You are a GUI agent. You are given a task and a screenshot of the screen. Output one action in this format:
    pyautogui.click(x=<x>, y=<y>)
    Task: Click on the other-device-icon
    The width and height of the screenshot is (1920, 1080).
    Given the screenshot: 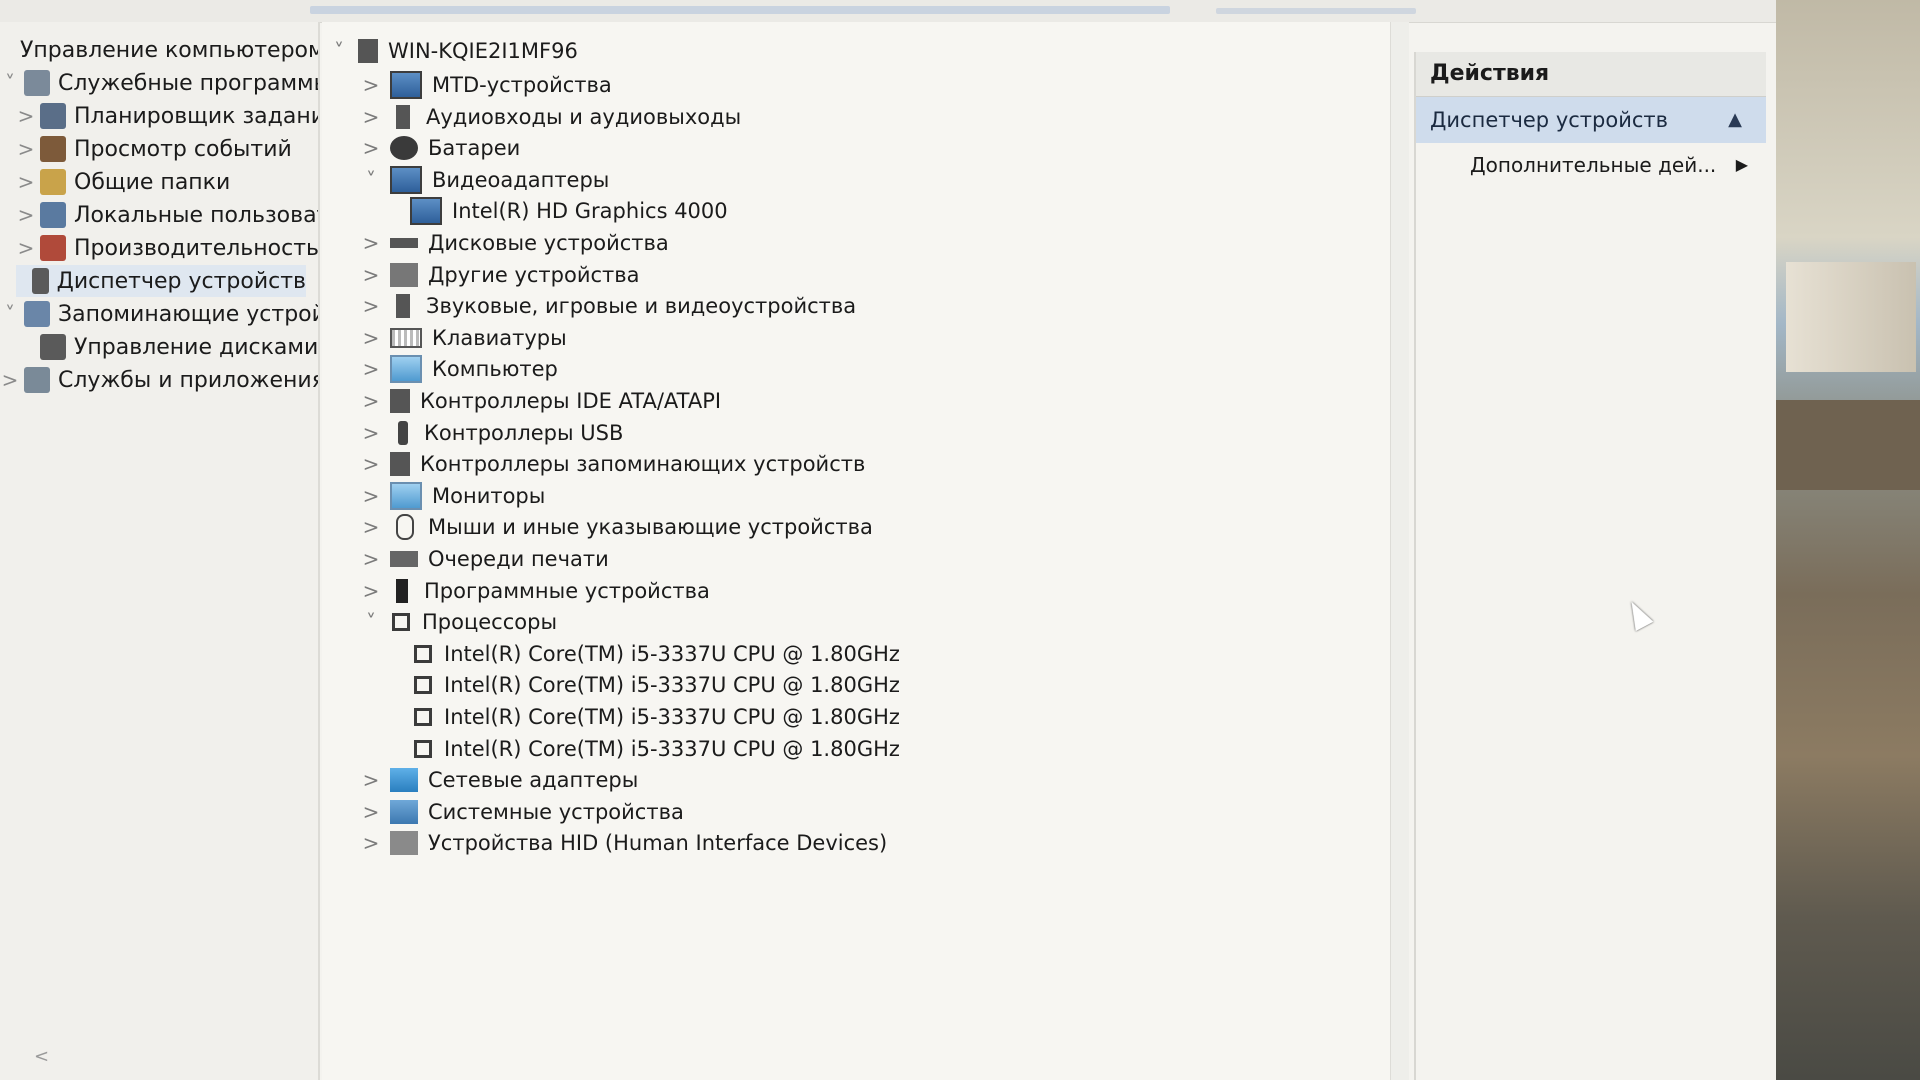 What is the action you would take?
    pyautogui.click(x=404, y=274)
    